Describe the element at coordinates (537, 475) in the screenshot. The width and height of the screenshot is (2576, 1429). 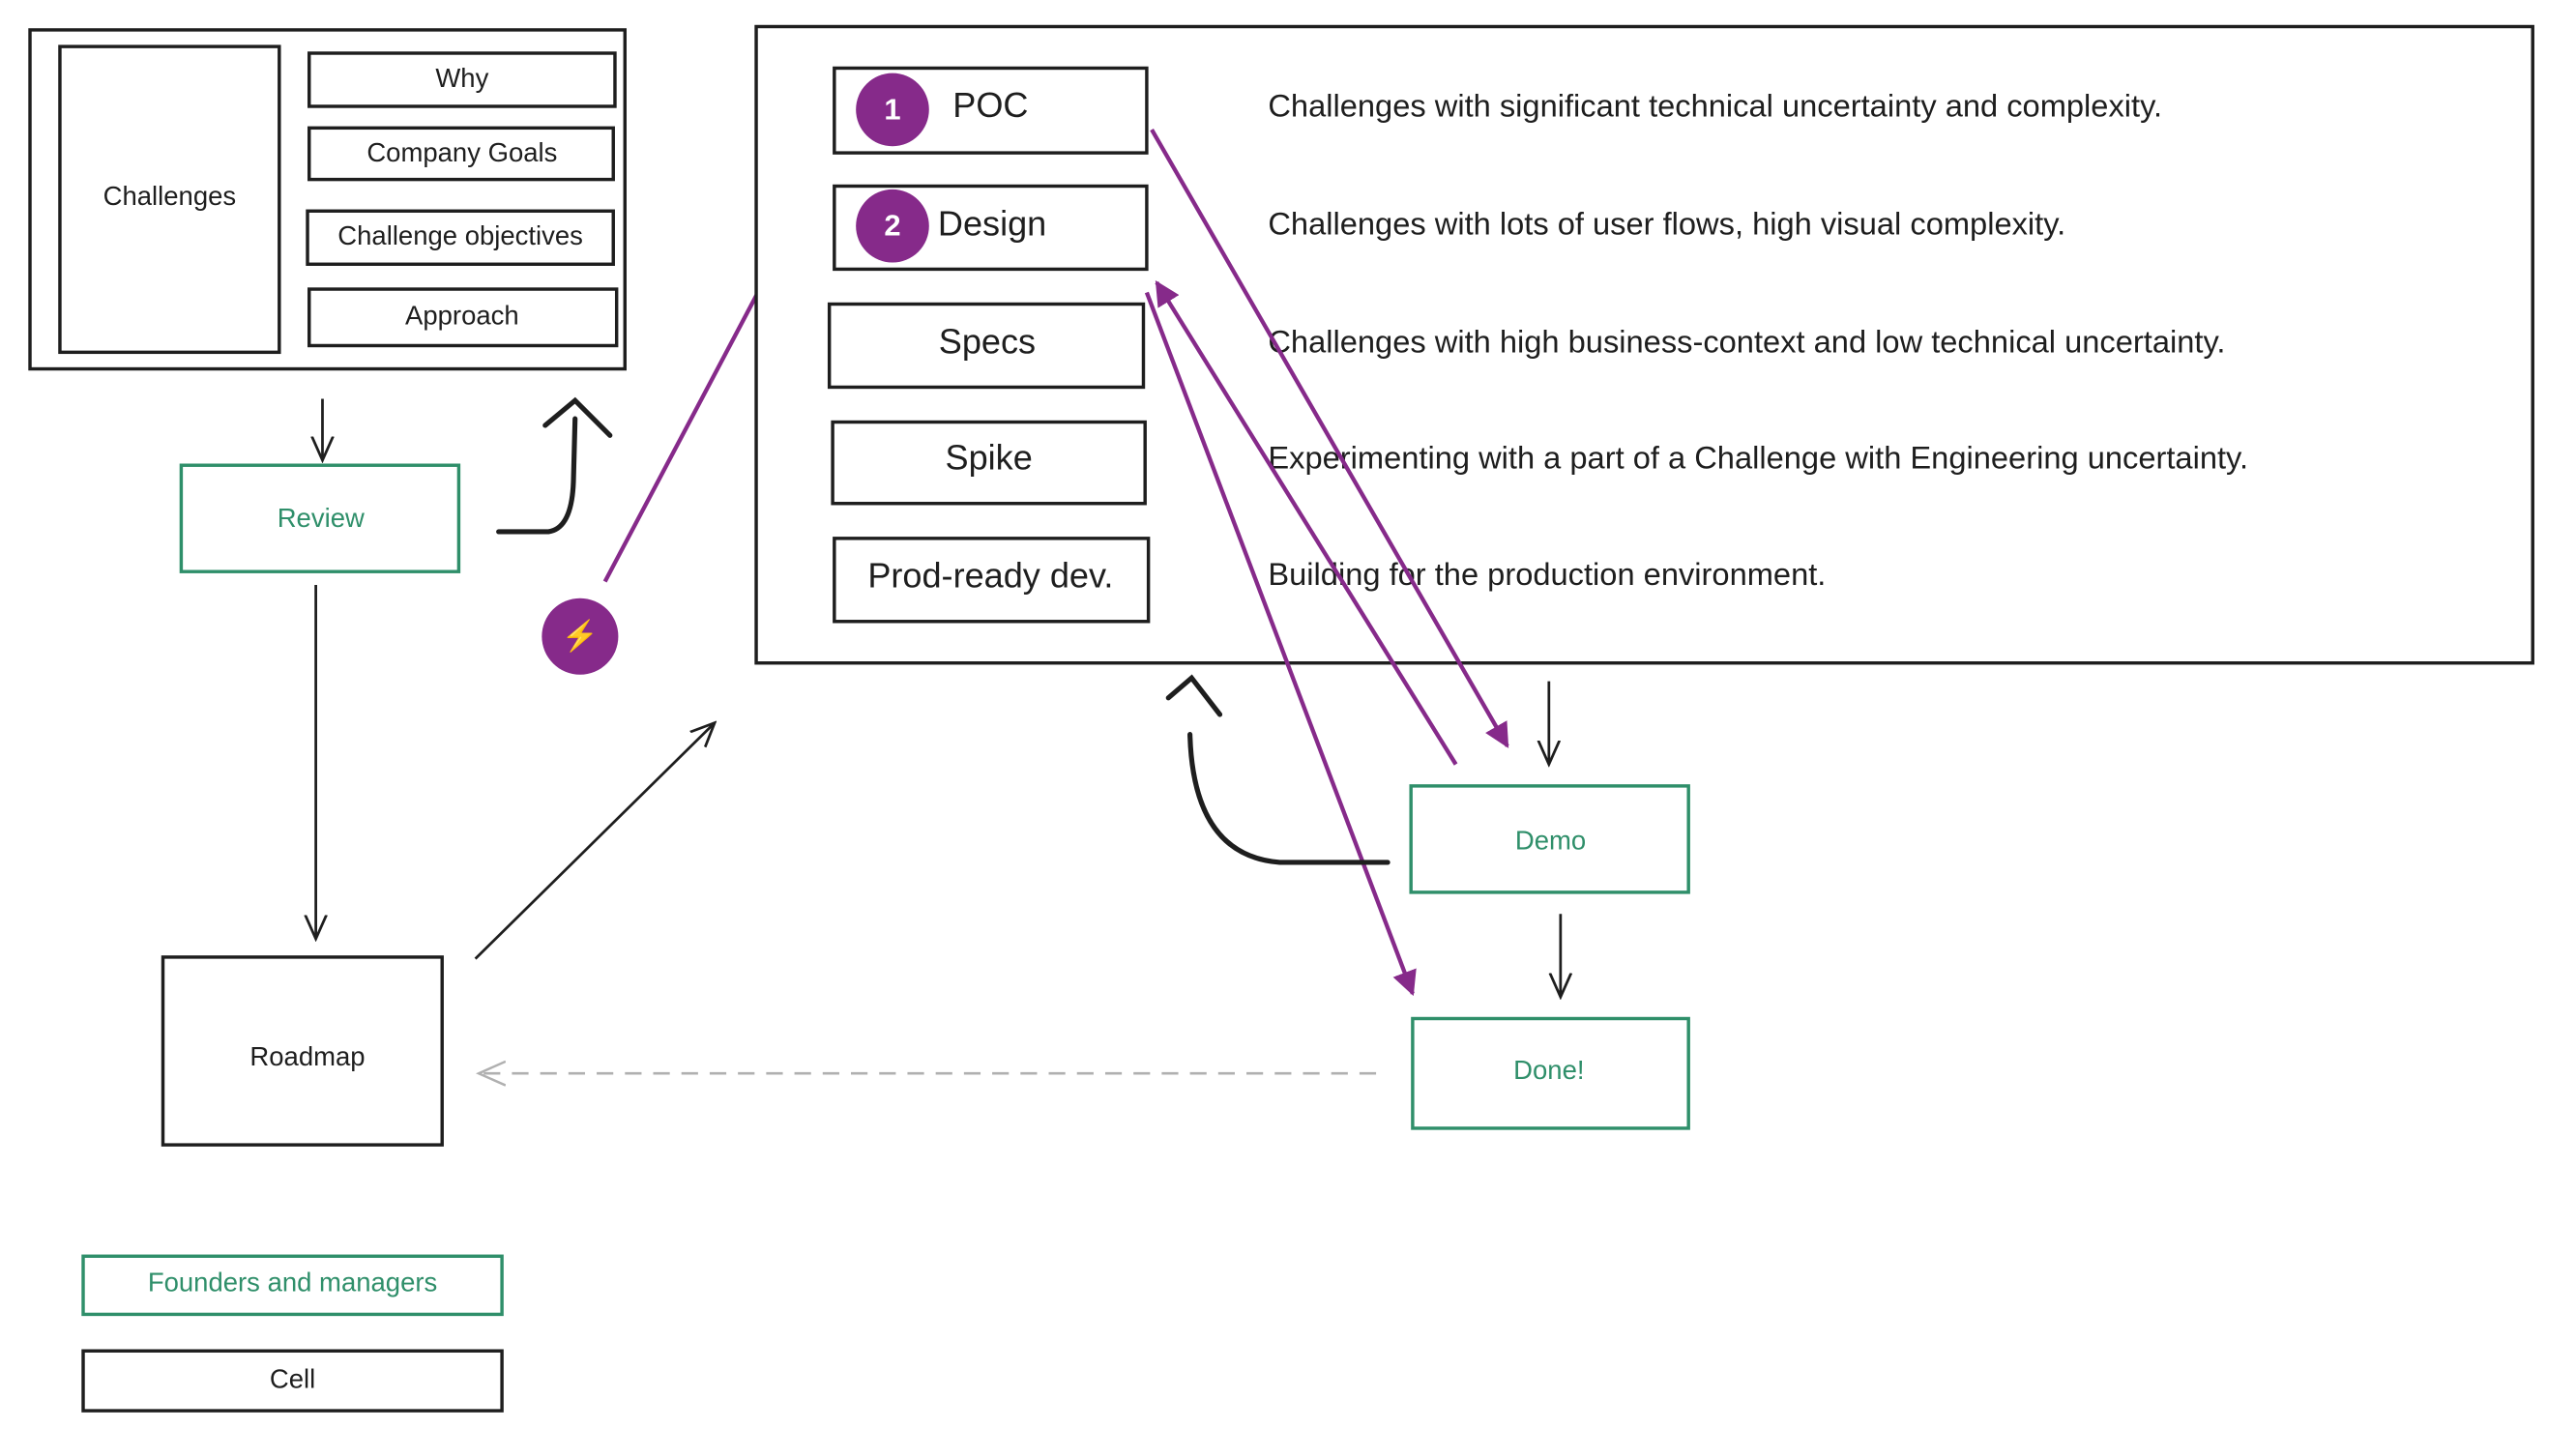
I see `curve-review-to-challenges` at that location.